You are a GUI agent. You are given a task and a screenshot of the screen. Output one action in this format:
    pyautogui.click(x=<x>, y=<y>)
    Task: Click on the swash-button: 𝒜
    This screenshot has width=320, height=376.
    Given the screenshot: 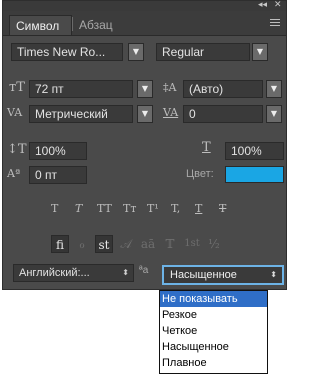 What is the action you would take?
    pyautogui.click(x=126, y=244)
    